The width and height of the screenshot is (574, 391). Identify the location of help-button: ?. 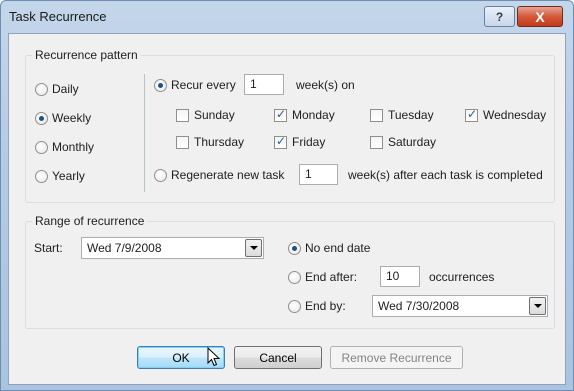
(499, 16).